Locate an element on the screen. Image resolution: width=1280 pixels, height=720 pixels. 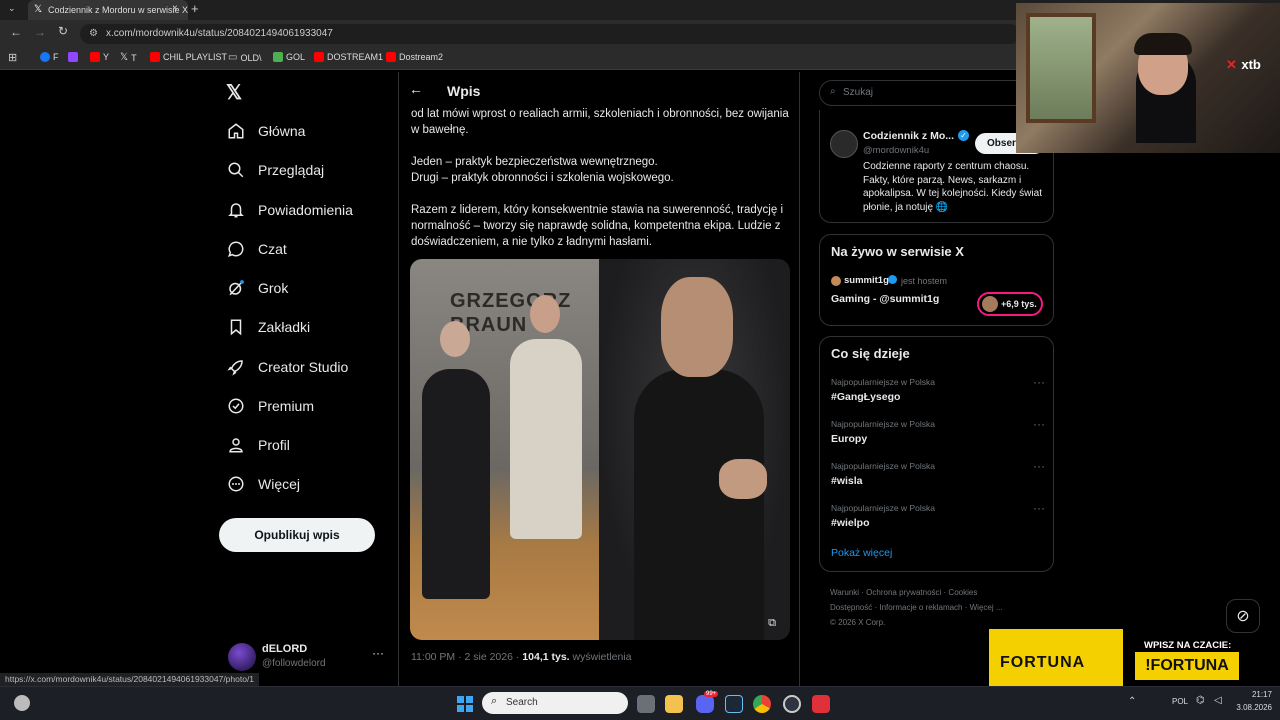
nav-profile: Profil is located at coordinates (258, 445).